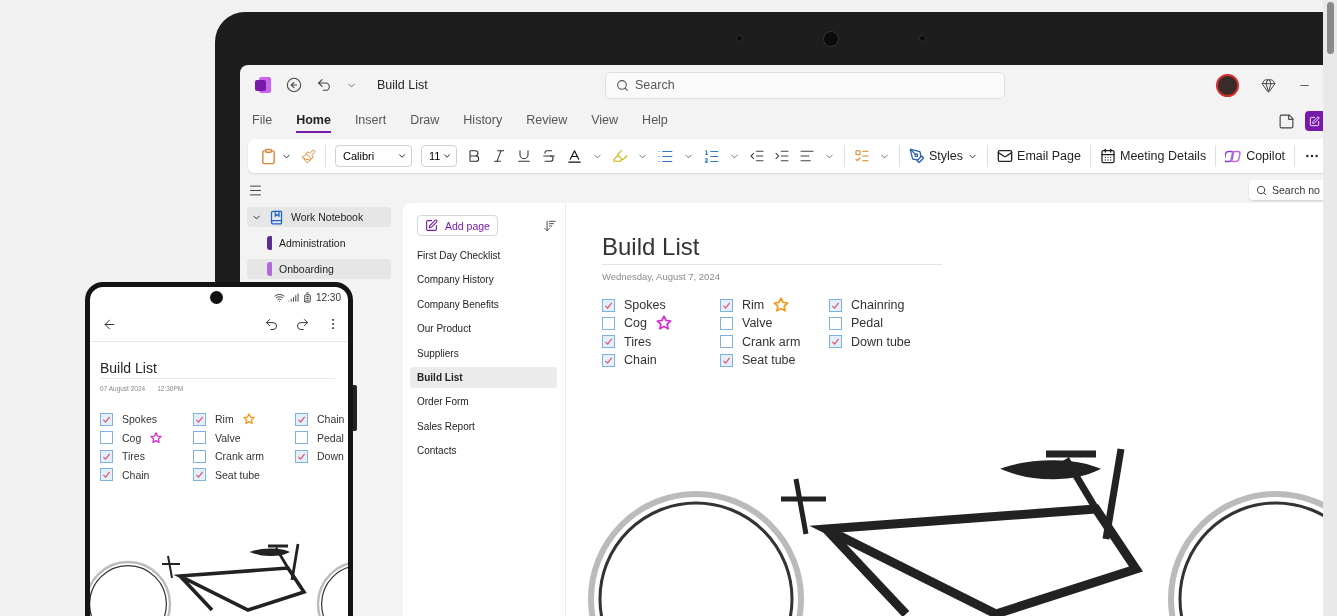 This screenshot has height=616, width=1337. What do you see at coordinates (308, 156) in the screenshot?
I see `format-painter-icon` at bounding box center [308, 156].